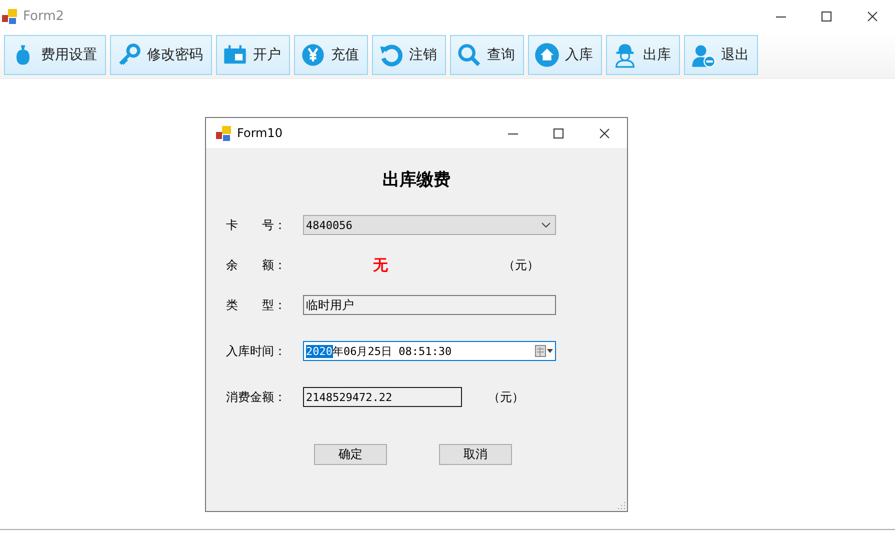  What do you see at coordinates (565, 55) in the screenshot?
I see `toolbar-button: 入库` at bounding box center [565, 55].